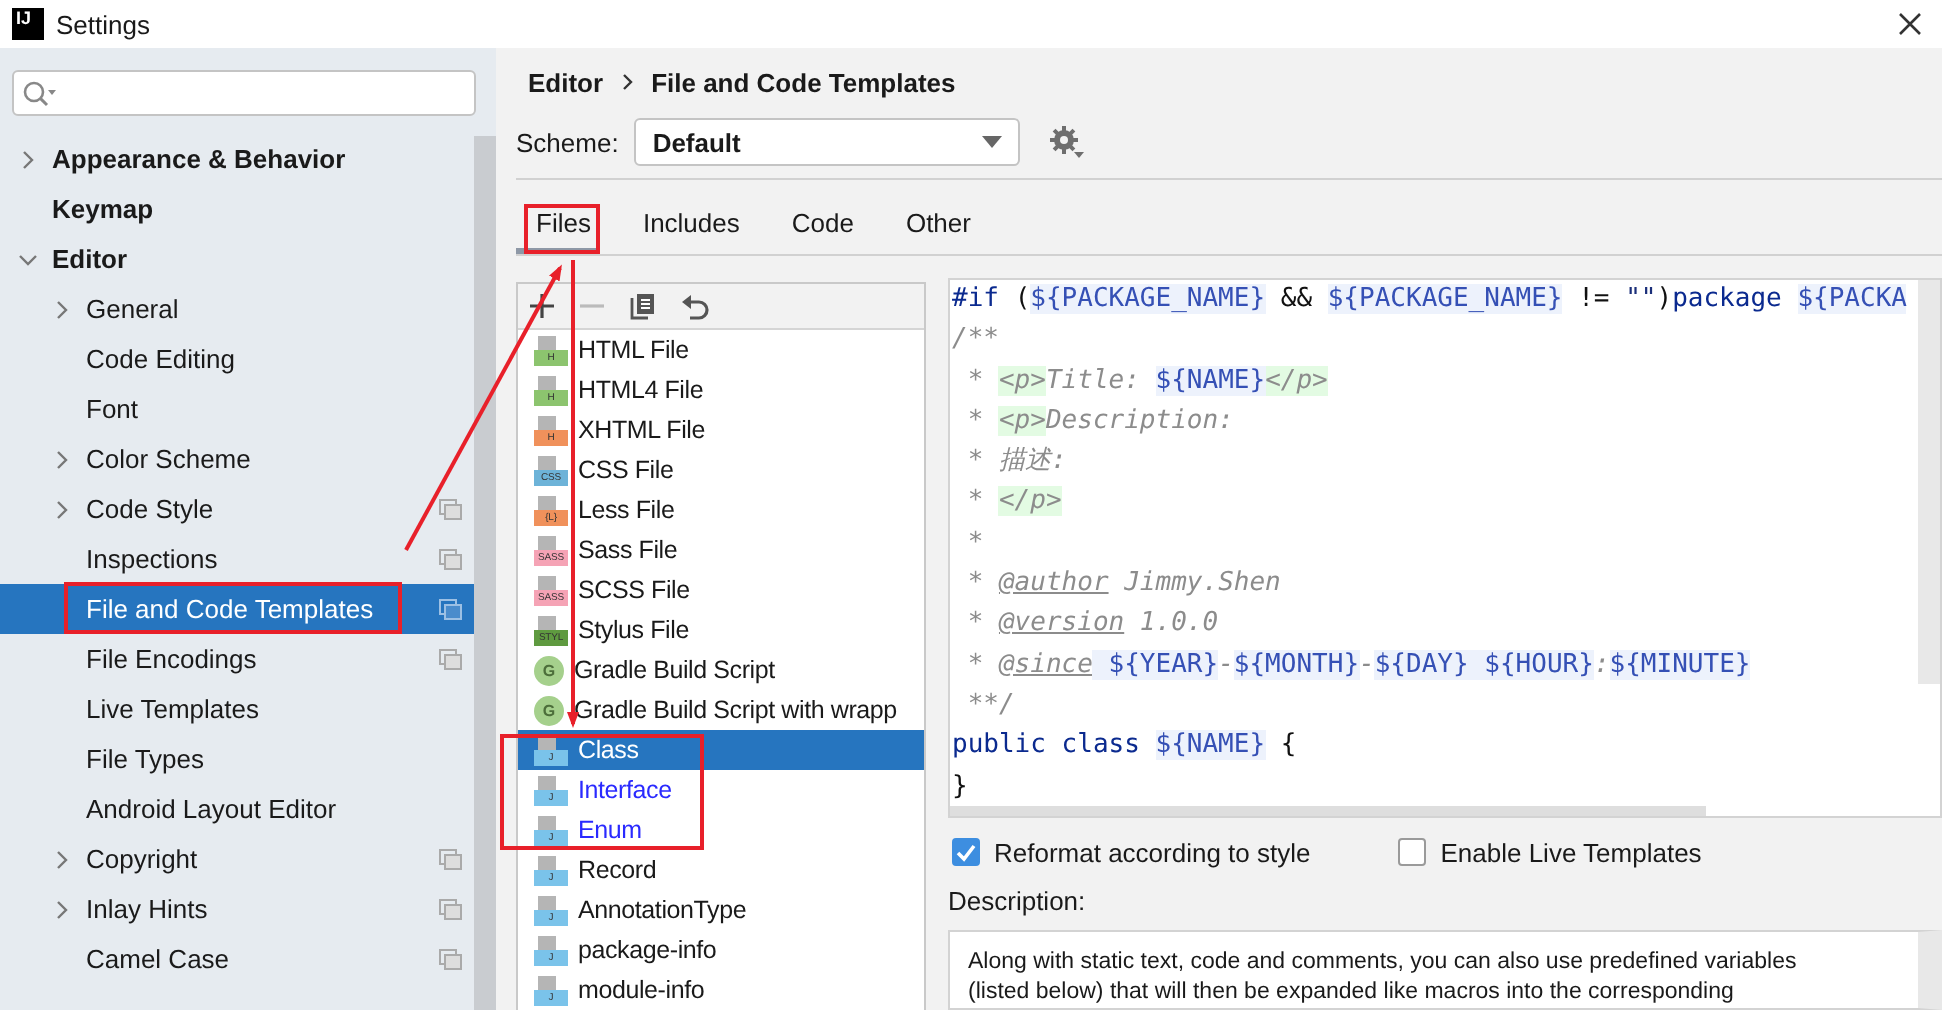  Describe the element at coordinates (237, 409) in the screenshot. I see `sidebar-item: Font` at that location.